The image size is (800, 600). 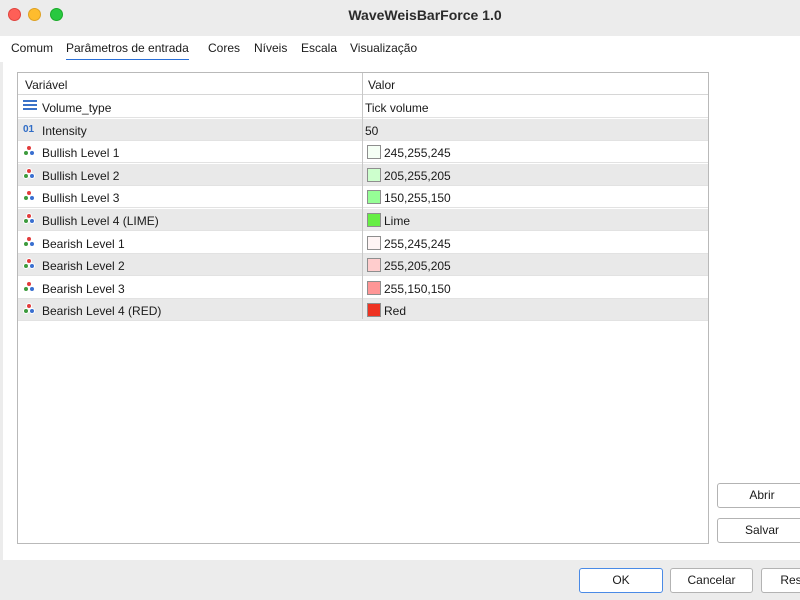 I want to click on table-row: Bearish Level 2 255,205,205, so click(x=363, y=265).